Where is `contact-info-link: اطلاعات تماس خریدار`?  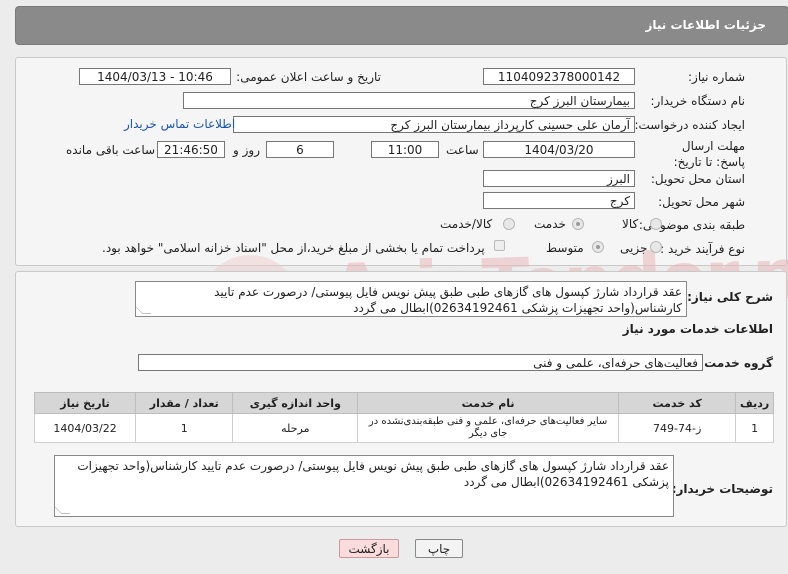
contact-info-link: اطلاعات تماس خریدار is located at coordinates (179, 124).